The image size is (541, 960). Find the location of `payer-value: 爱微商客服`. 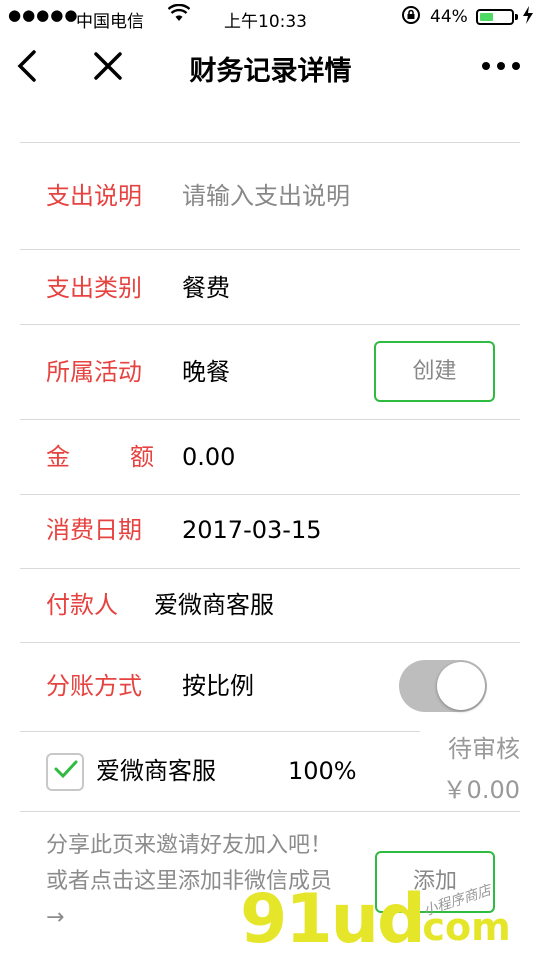

payer-value: 爱微商客服 is located at coordinates (214, 605).